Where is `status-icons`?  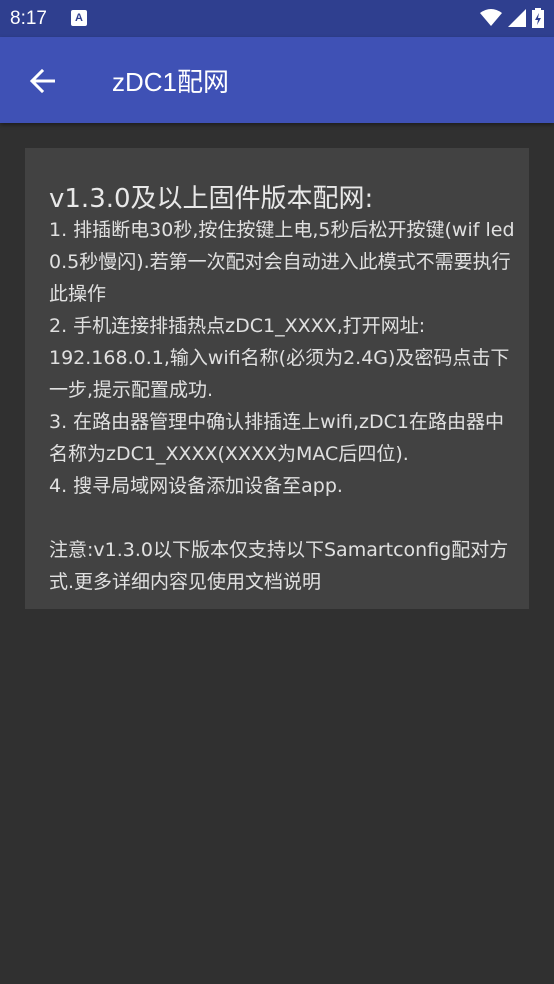 status-icons is located at coordinates (512, 18).